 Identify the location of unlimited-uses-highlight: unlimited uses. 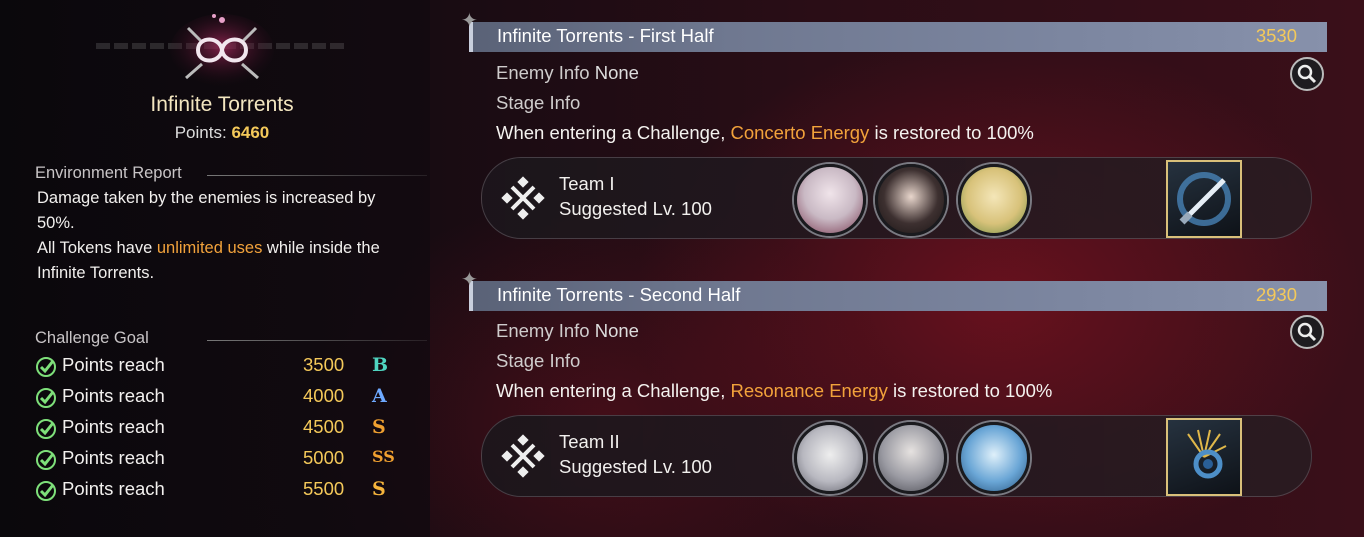
(209, 248).